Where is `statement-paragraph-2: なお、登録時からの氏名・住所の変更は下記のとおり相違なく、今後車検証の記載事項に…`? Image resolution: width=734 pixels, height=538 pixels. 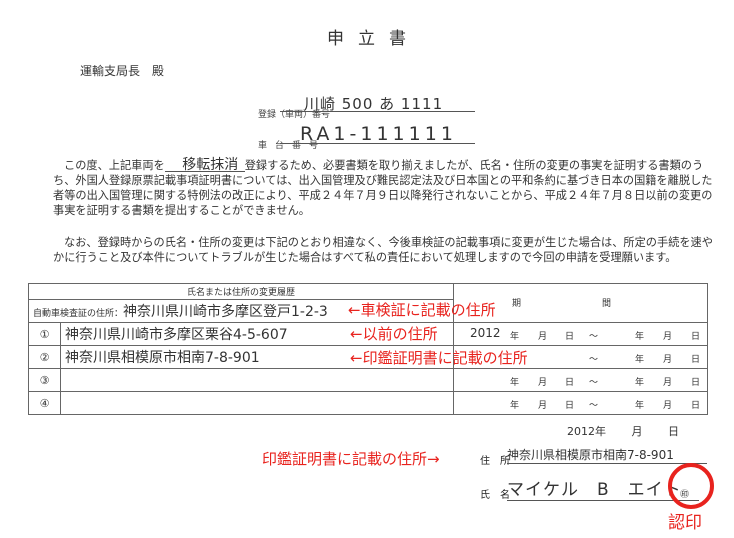 statement-paragraph-2: なお、登録時からの氏名・住所の変更は下記のとおり相違なく、今後車検証の記載事項に… is located at coordinates (383, 250).